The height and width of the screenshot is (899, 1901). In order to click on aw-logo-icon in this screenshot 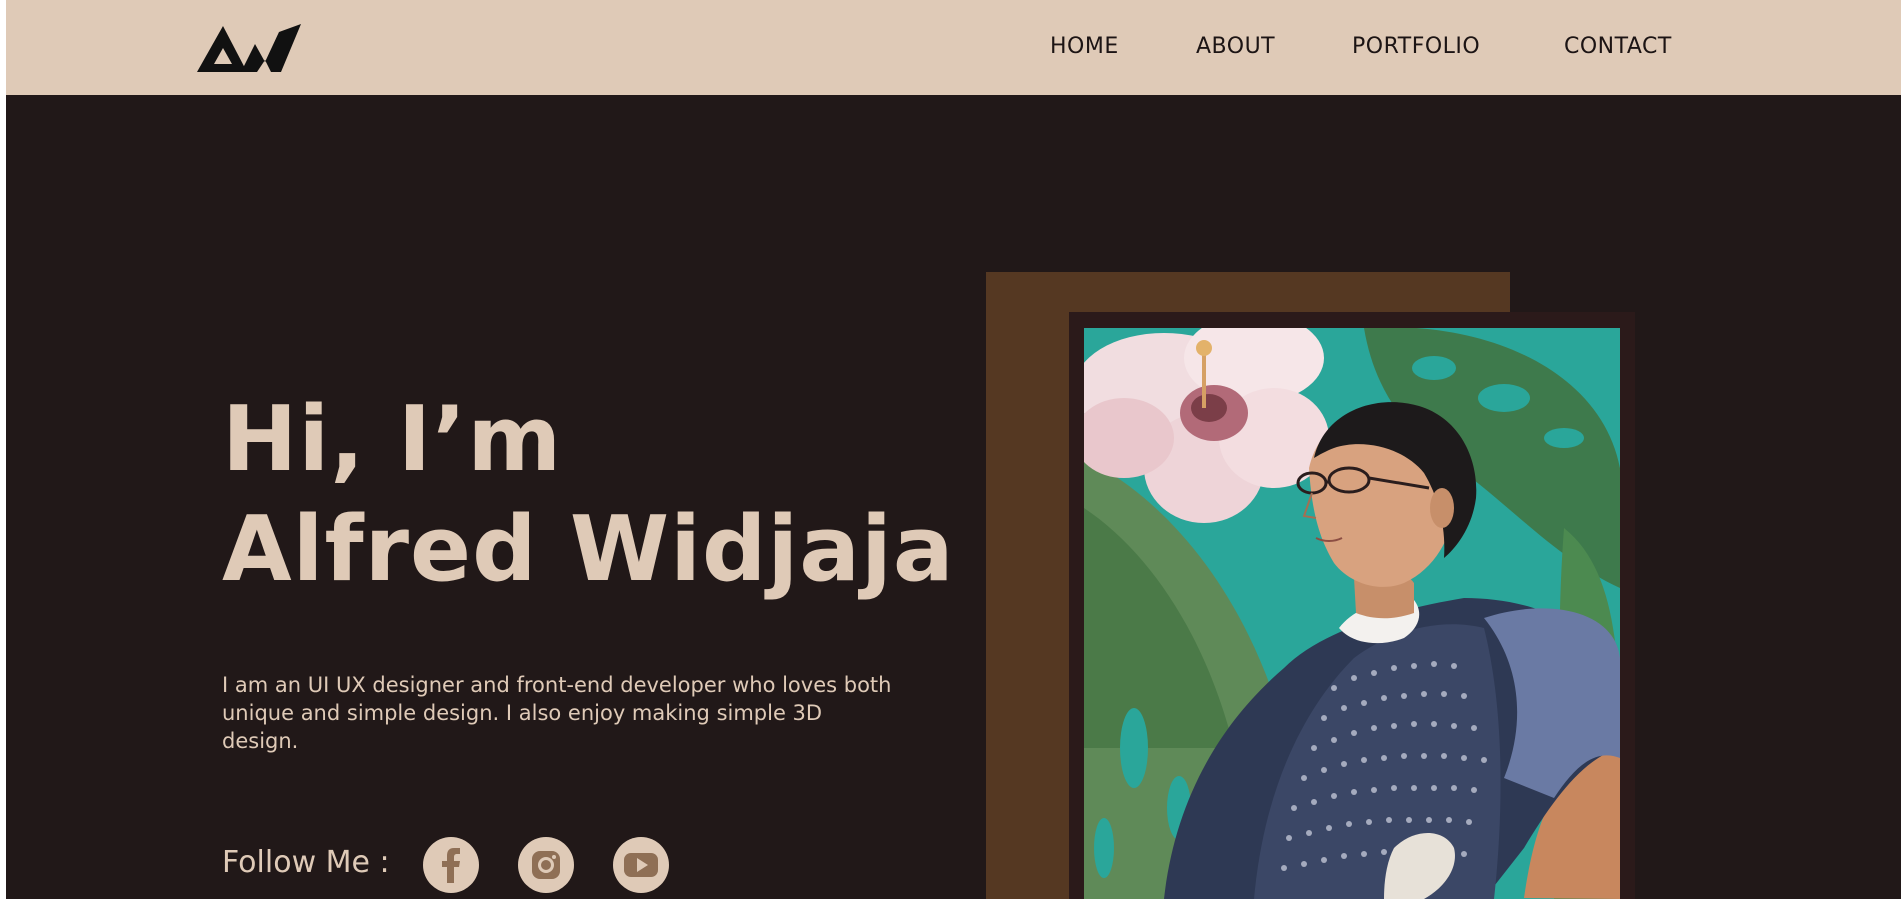, I will do `click(249, 48)`.